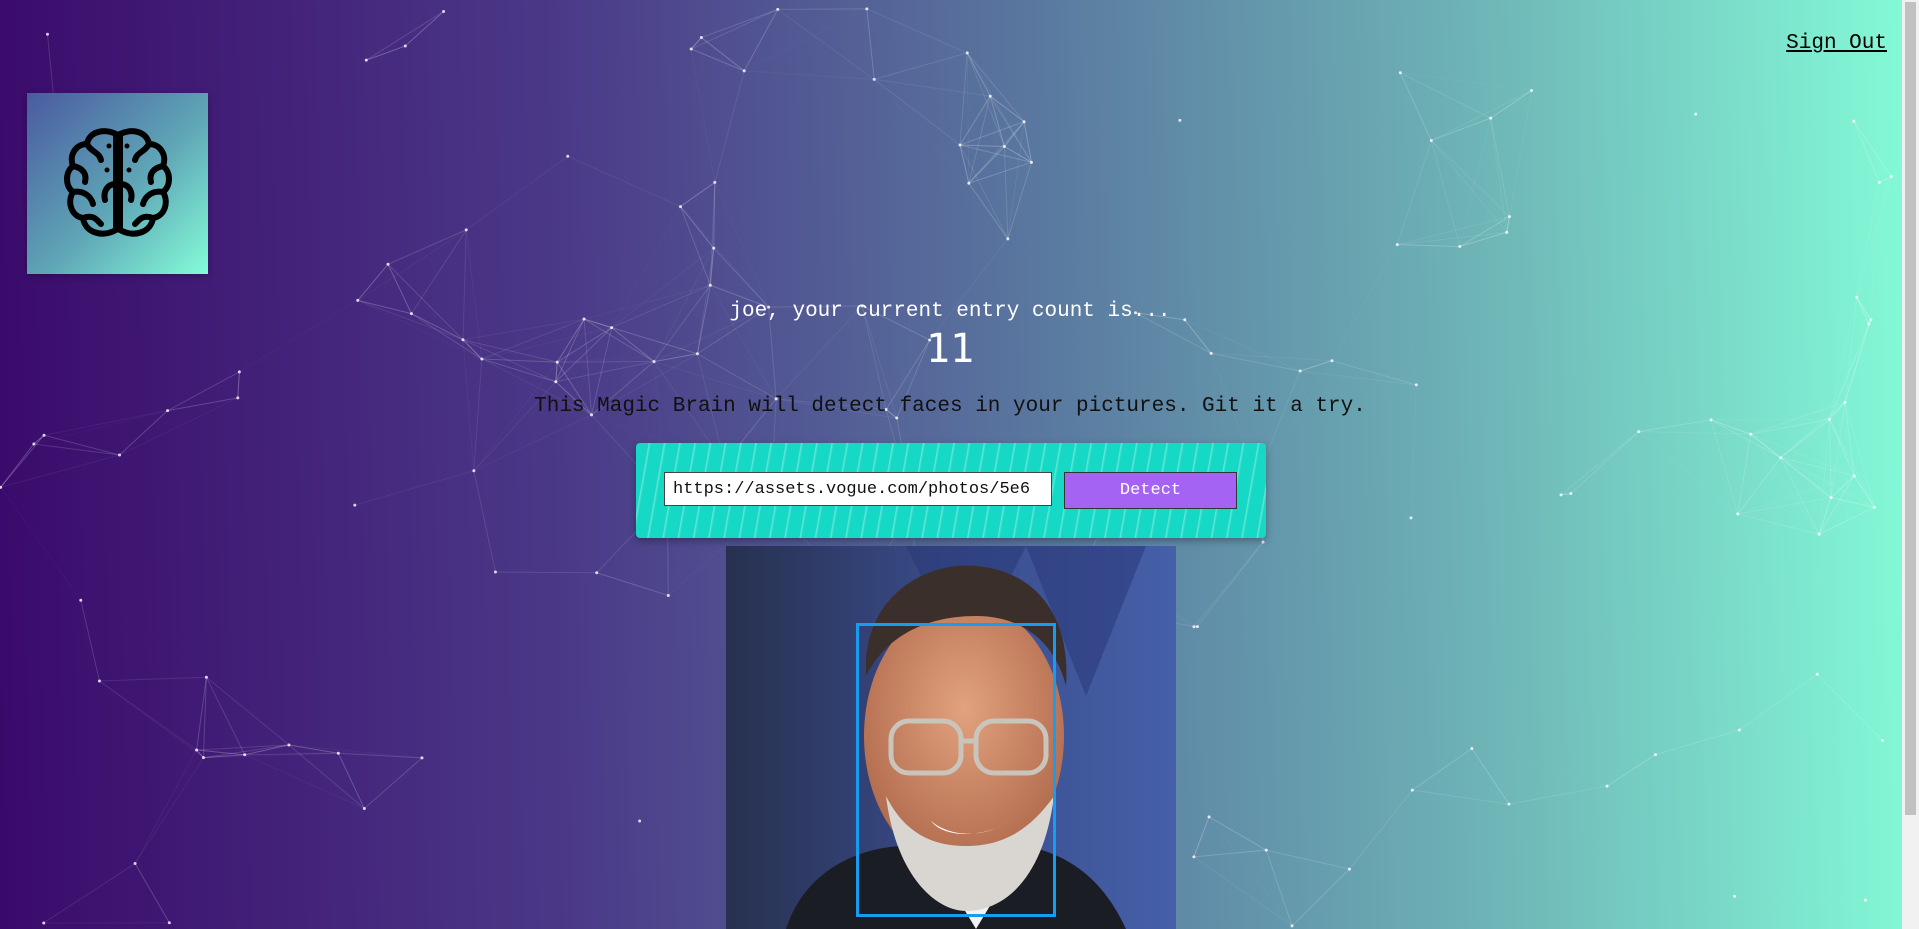 This screenshot has height=929, width=1919. I want to click on detect-button: Detect, so click(1150, 490).